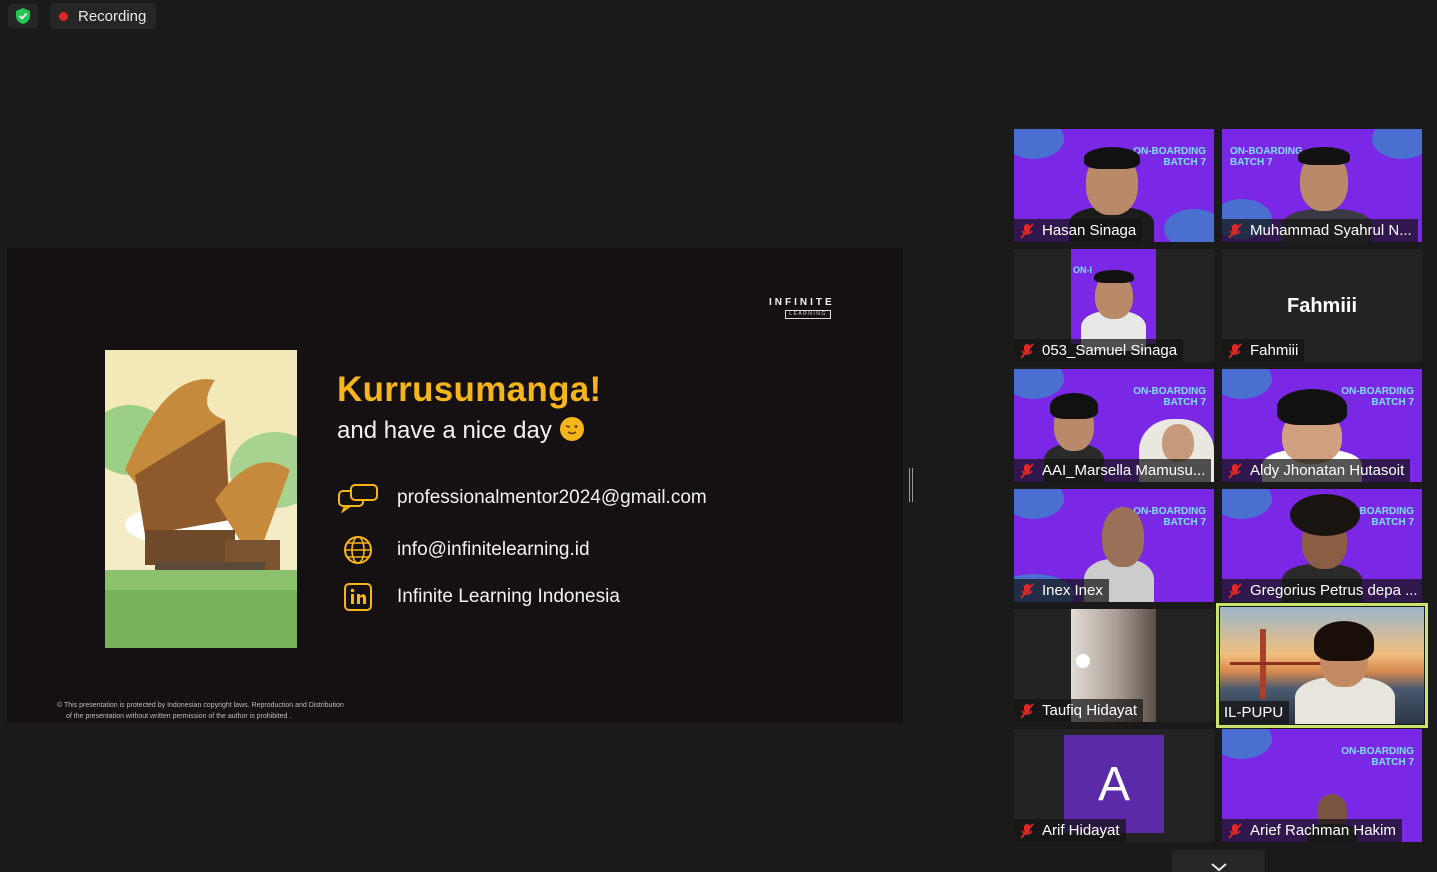 The image size is (1437, 872). What do you see at coordinates (1218, 867) in the screenshot?
I see `chevron-down-icon` at bounding box center [1218, 867].